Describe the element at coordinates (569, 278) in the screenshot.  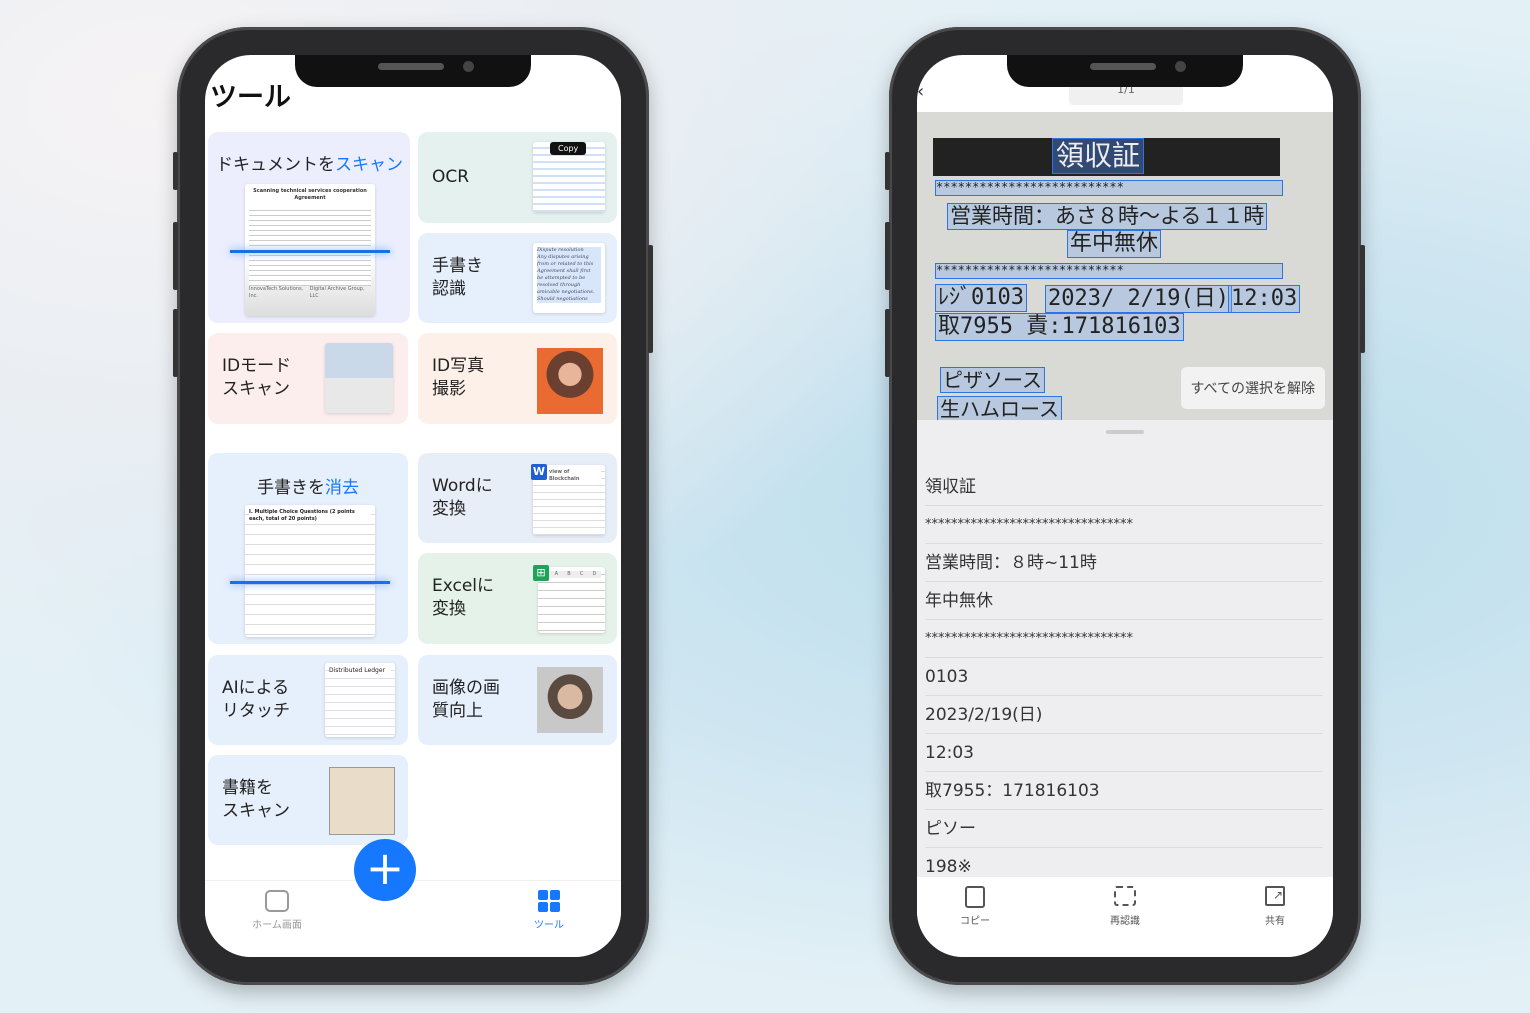
I see `thumb-line: be attempted to be` at that location.